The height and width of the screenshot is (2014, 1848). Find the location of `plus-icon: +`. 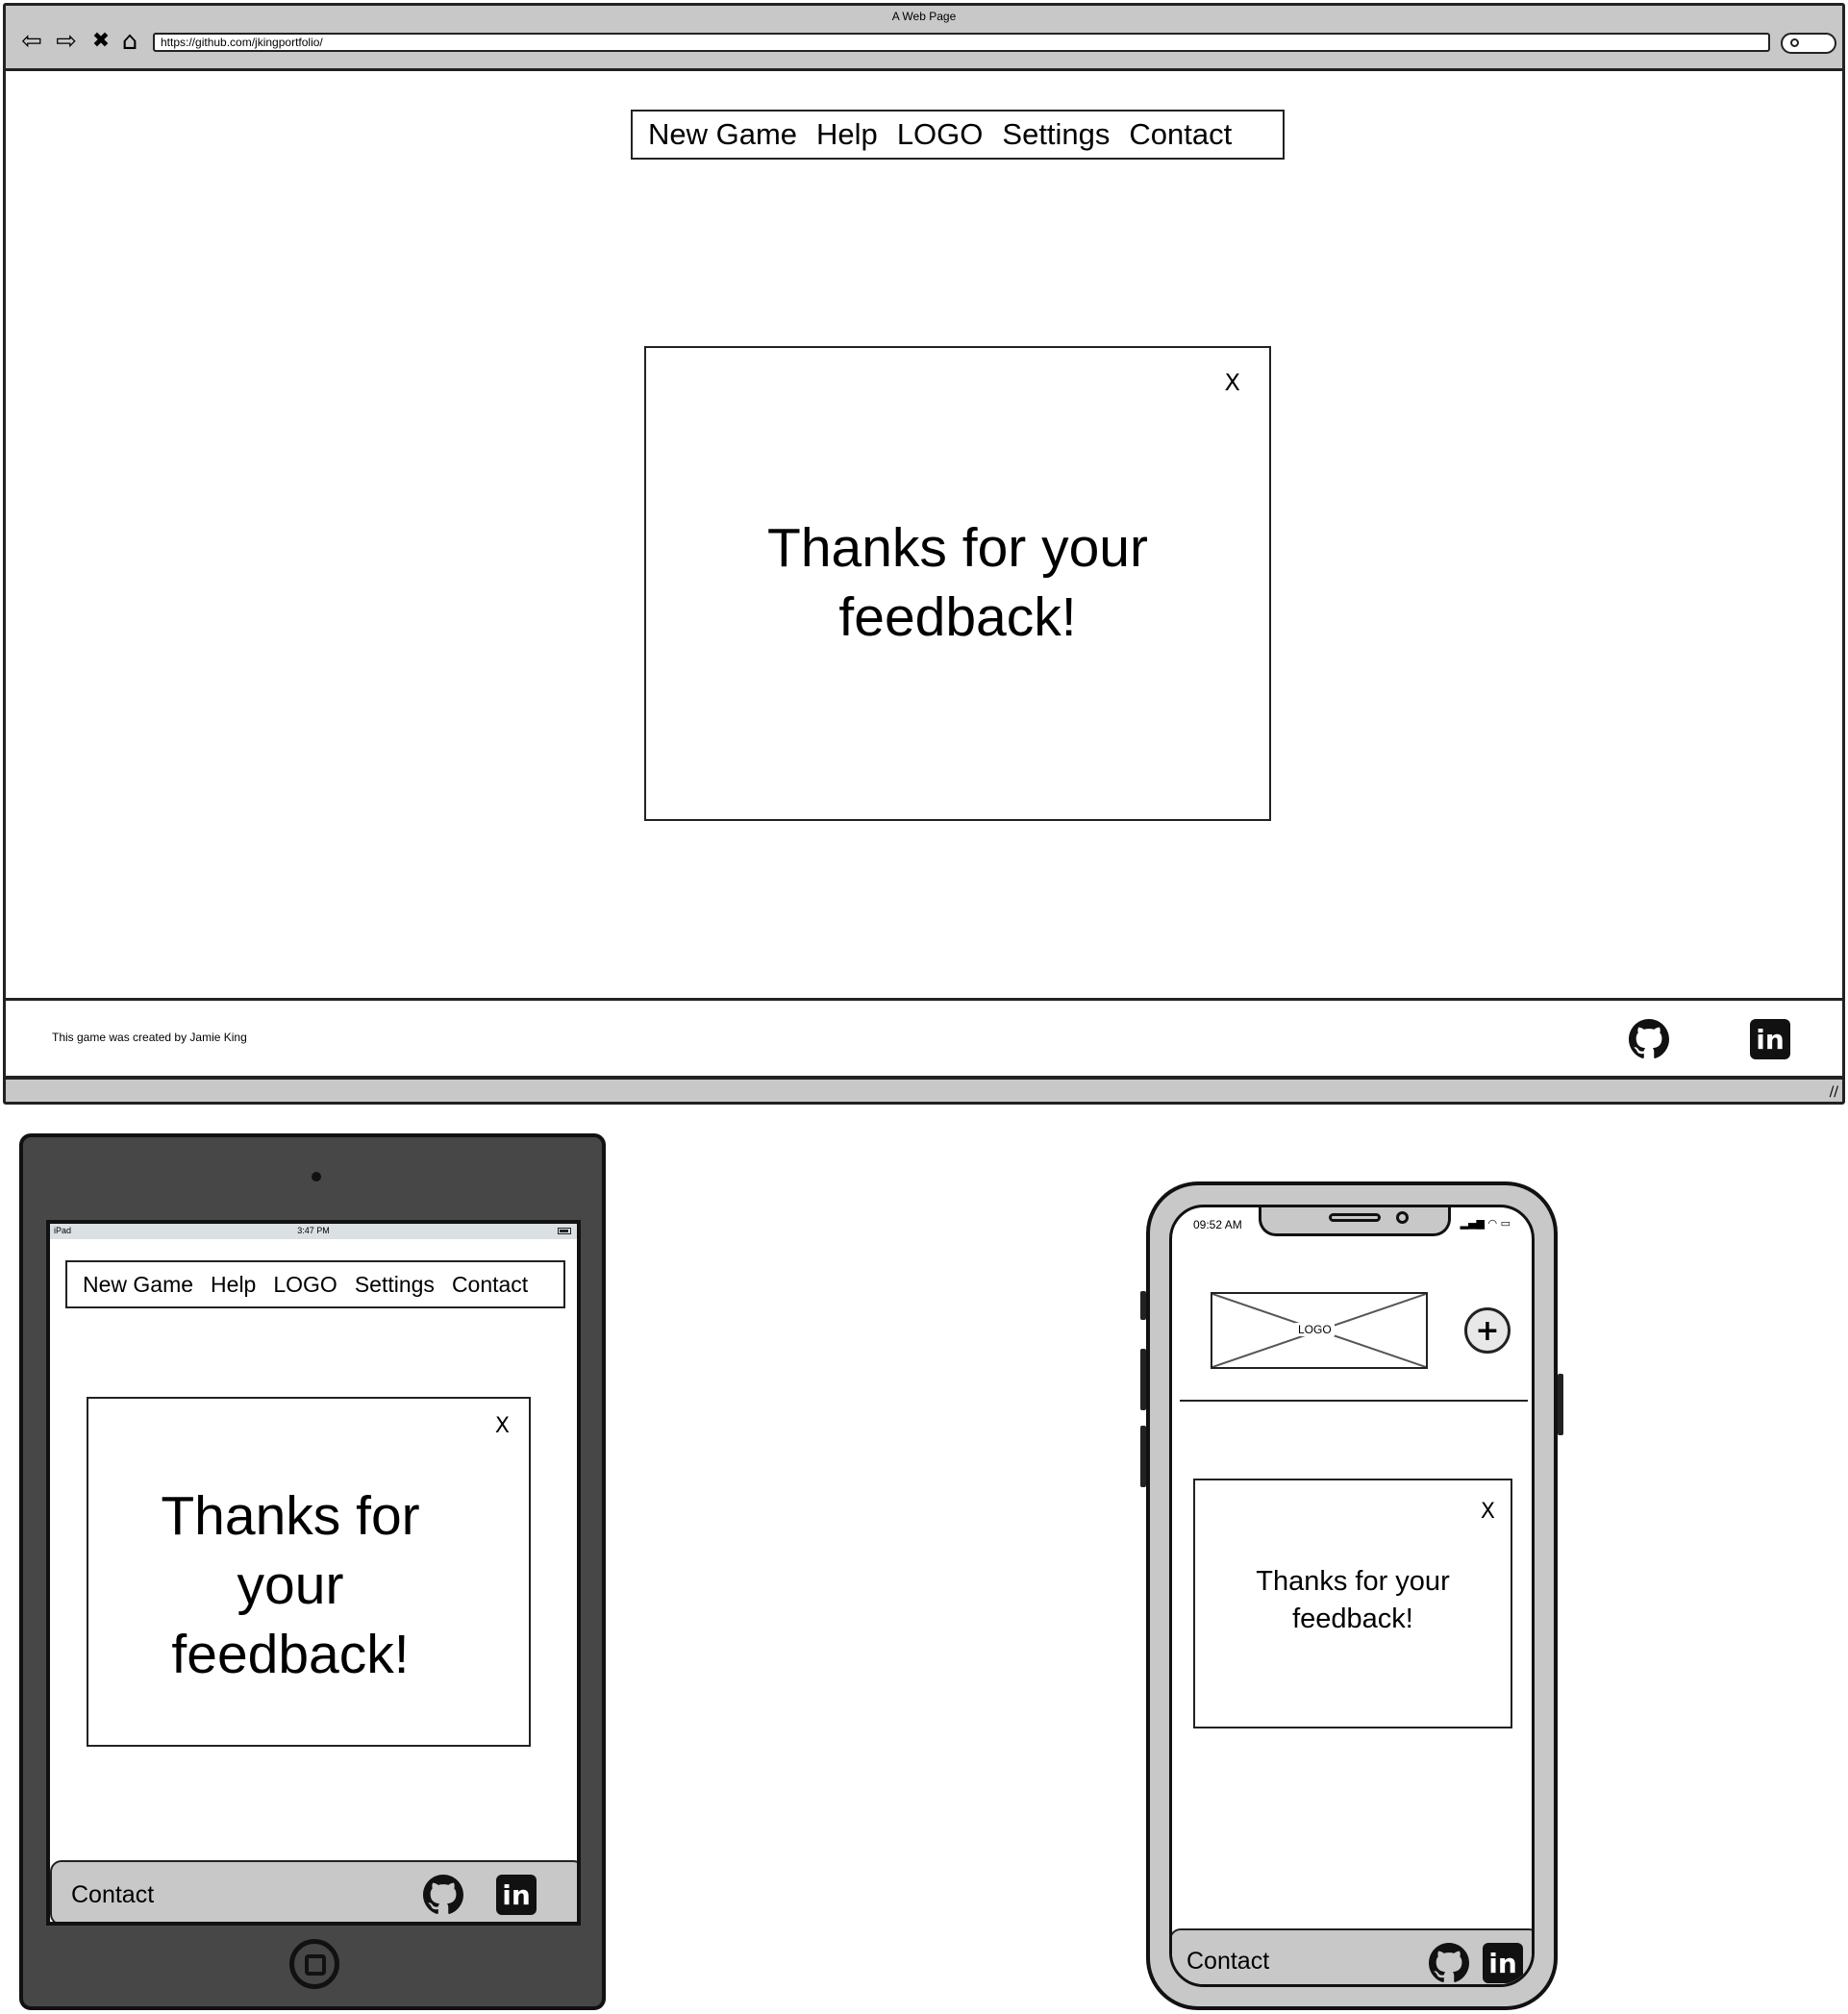

plus-icon: + is located at coordinates (1487, 1331).